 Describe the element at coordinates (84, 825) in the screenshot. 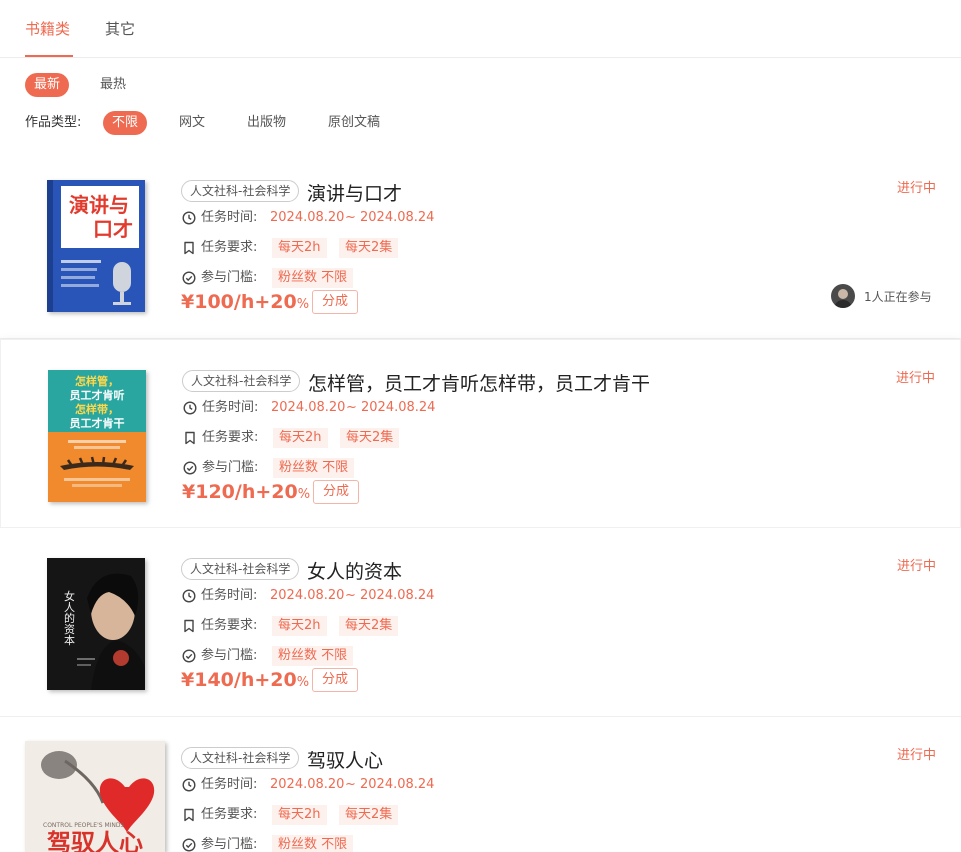

I see `cover-subtitle: CONTROL PEOPLE'S MINDS` at that location.